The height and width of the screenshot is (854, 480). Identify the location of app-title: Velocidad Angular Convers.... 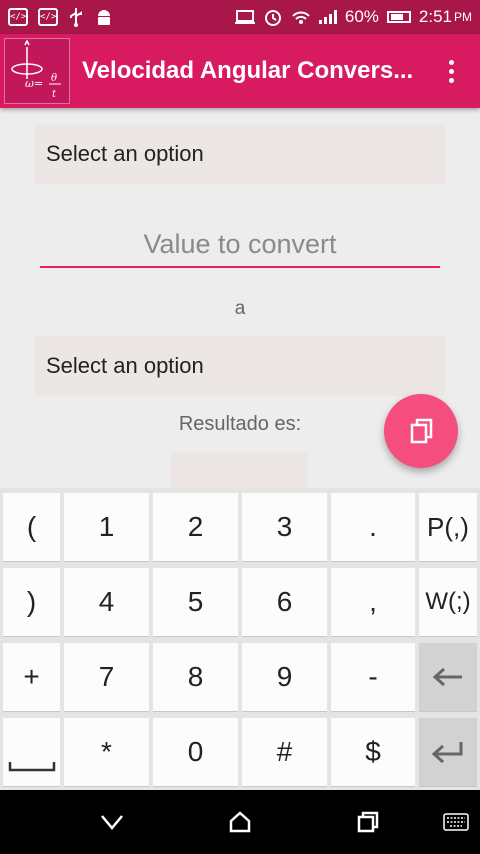
(248, 70).